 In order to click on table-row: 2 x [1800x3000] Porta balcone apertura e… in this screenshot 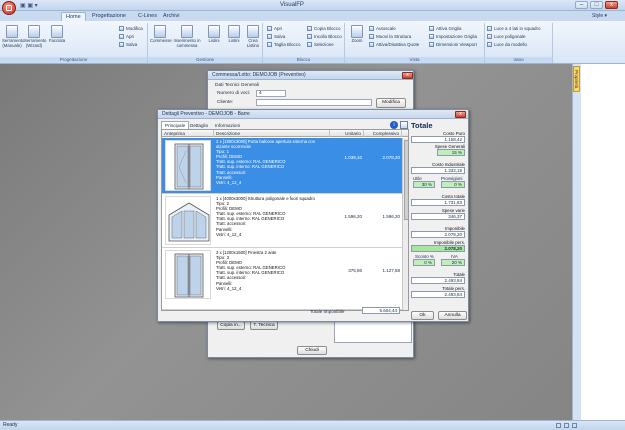, I will do `click(282, 166)`.